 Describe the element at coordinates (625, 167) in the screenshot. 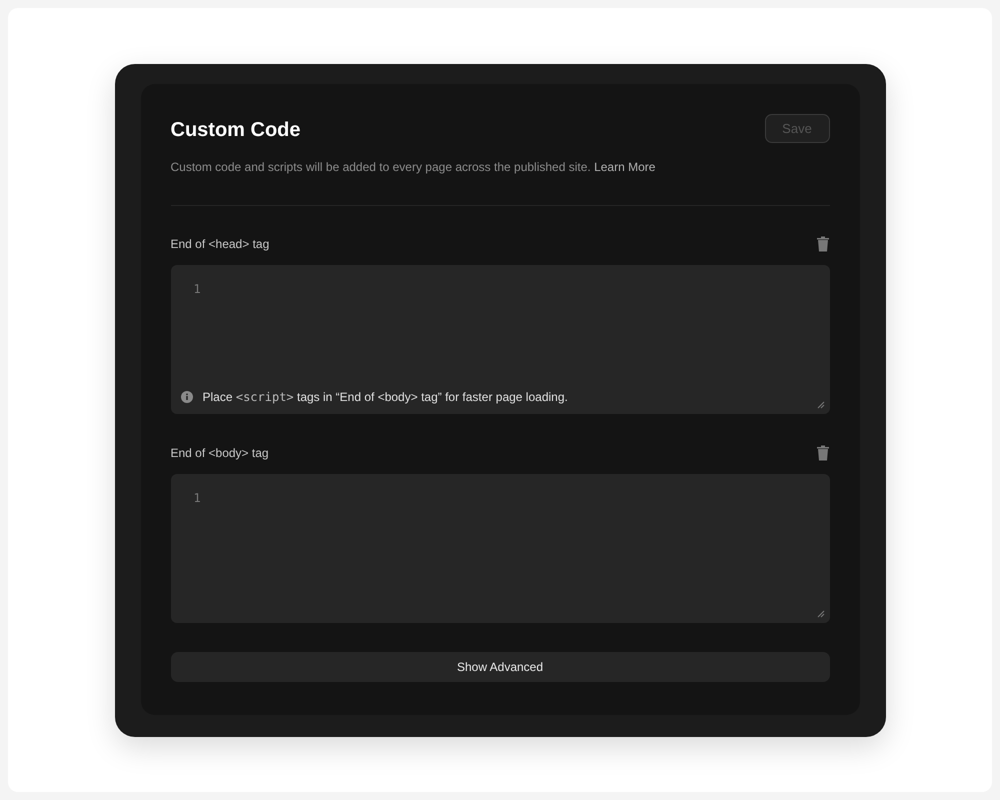

I see `learn-more-link: Learn More` at that location.